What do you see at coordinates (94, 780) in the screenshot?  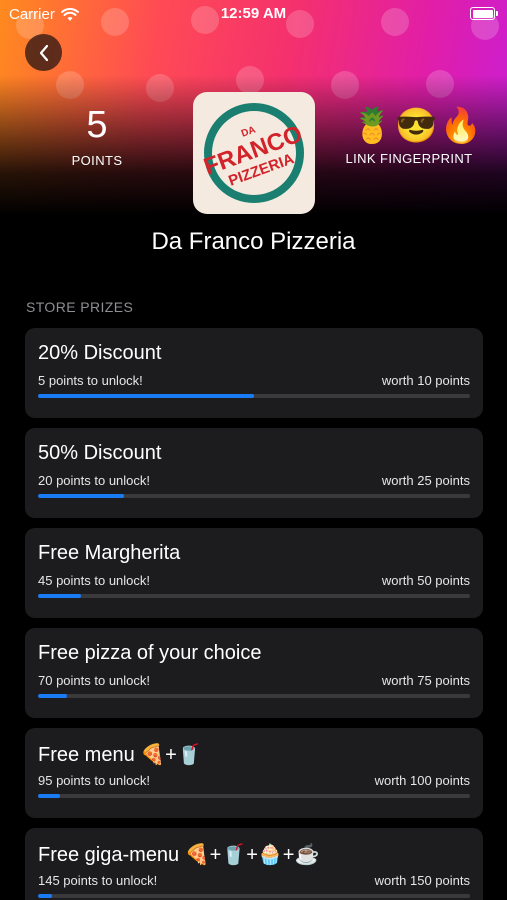 I see `prize-unlock-text: 95 points to unlock!` at bounding box center [94, 780].